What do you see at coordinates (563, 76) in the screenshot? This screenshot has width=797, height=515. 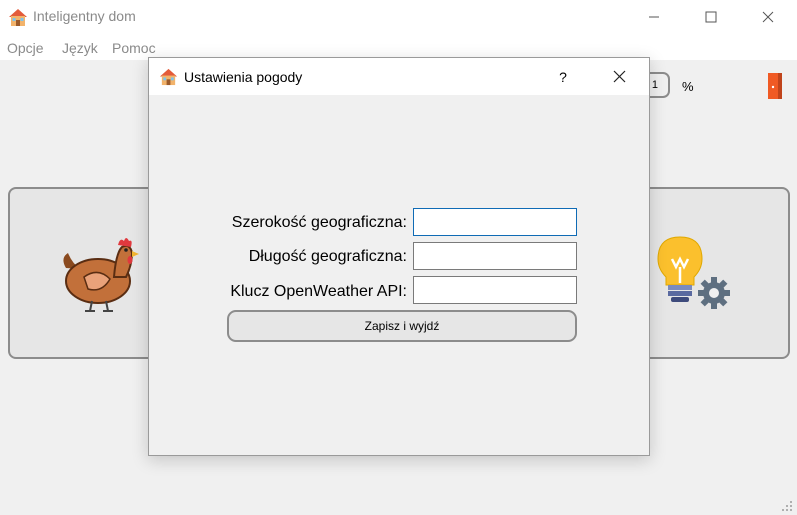 I see `help-button: ?` at bounding box center [563, 76].